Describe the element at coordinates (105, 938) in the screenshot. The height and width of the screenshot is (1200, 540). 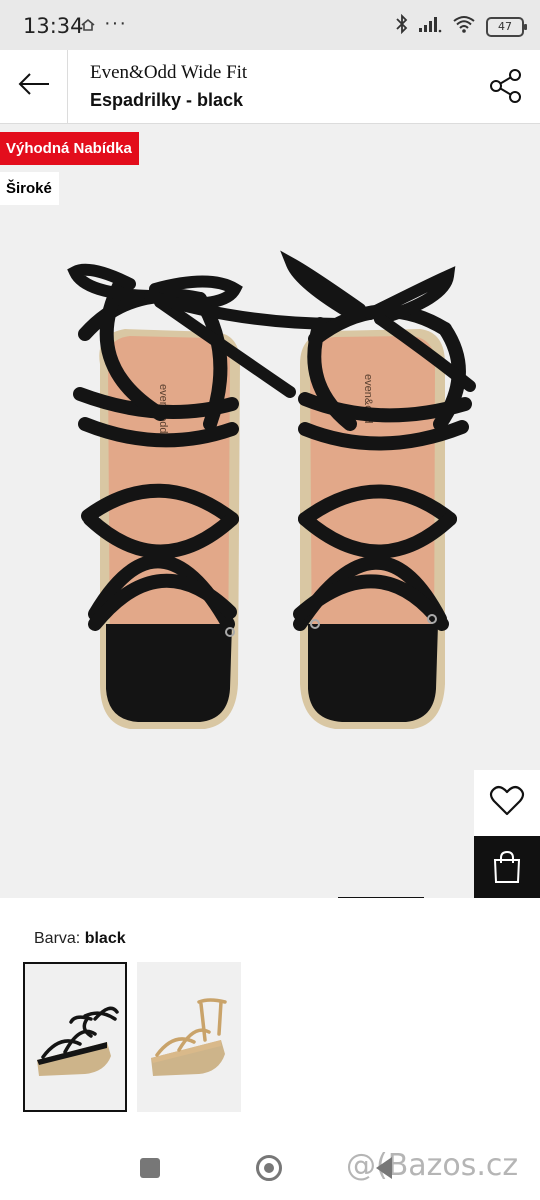
I see `selected-color: black` at that location.